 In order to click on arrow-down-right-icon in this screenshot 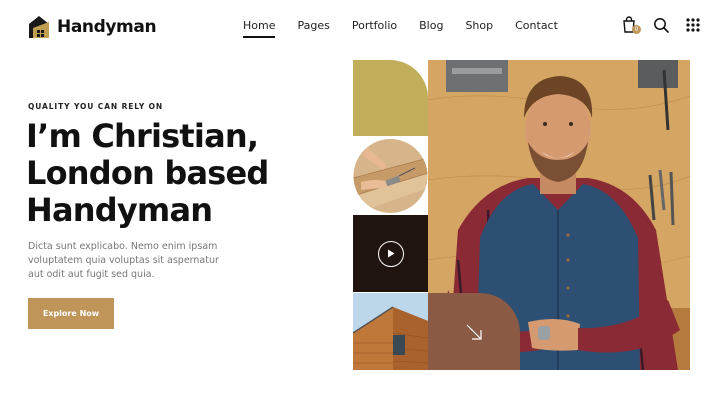, I will do `click(474, 332)`.